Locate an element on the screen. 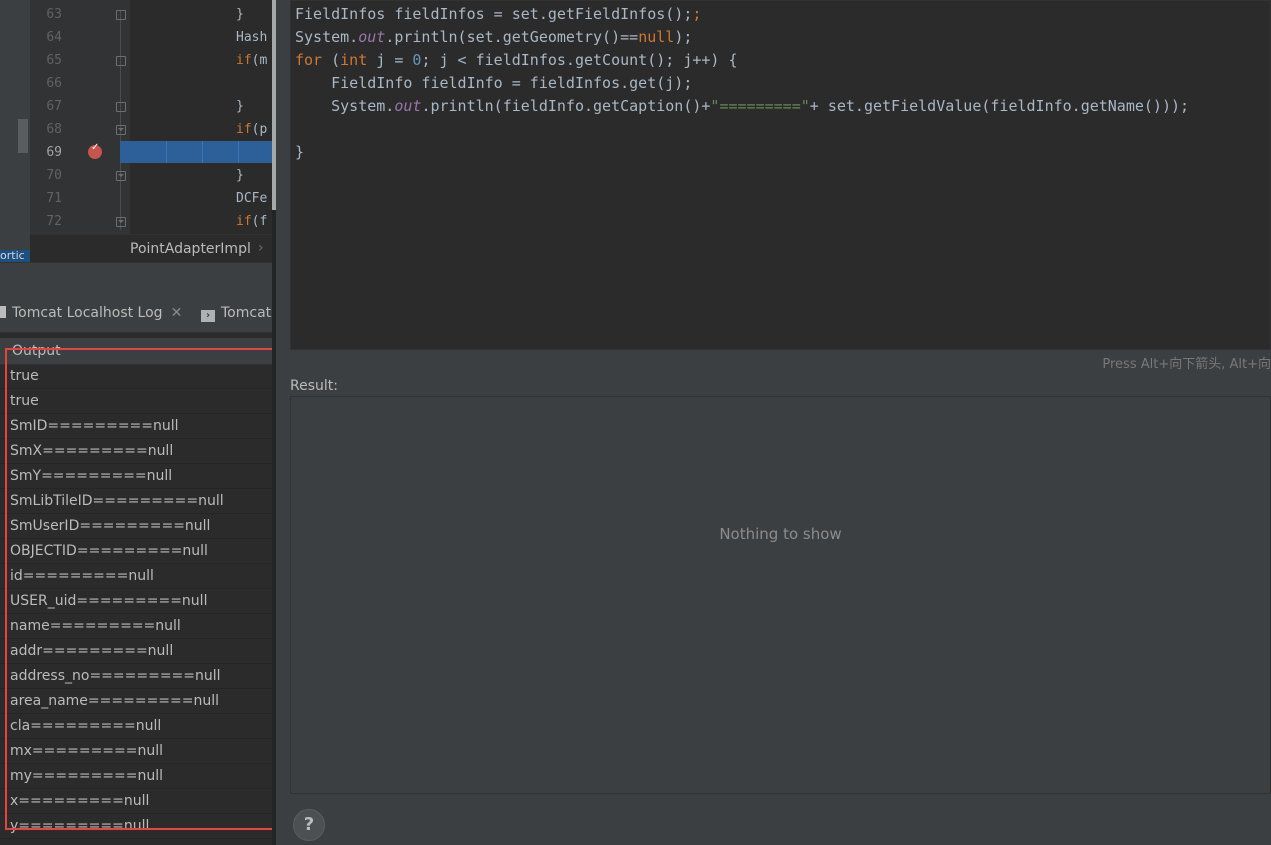  breadcrumb-class: PointAdapterImpl is located at coordinates (190, 249).